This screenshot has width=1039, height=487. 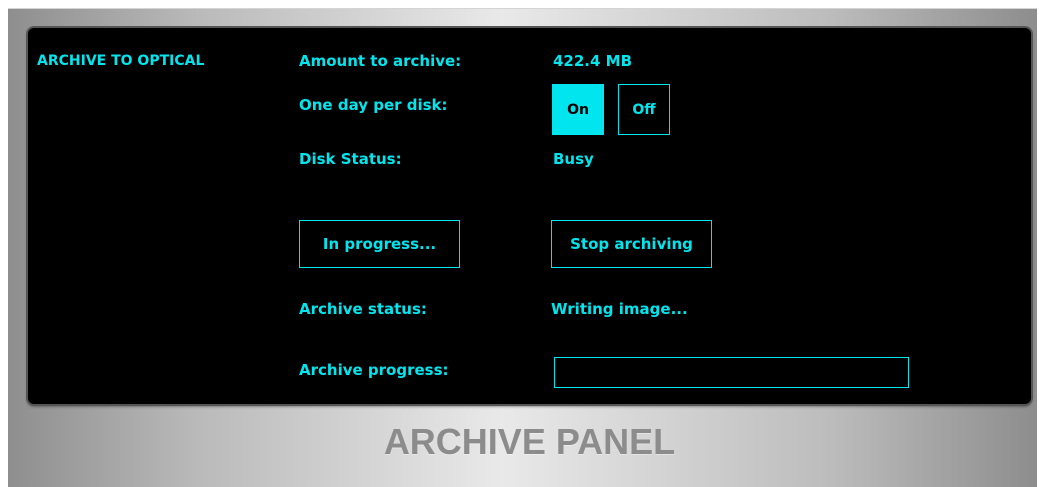 What do you see at coordinates (350, 159) in the screenshot?
I see `disk-status-label: Disk Status:` at bounding box center [350, 159].